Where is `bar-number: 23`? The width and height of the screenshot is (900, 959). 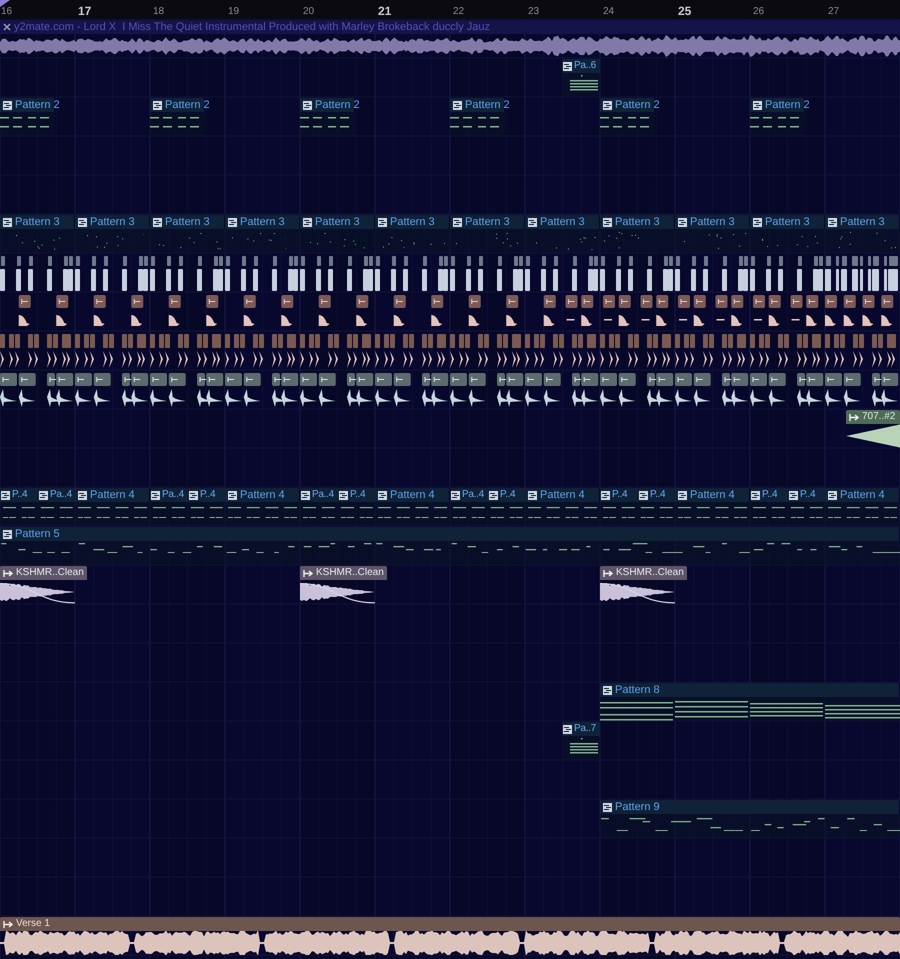
bar-number: 23 is located at coordinates (534, 12).